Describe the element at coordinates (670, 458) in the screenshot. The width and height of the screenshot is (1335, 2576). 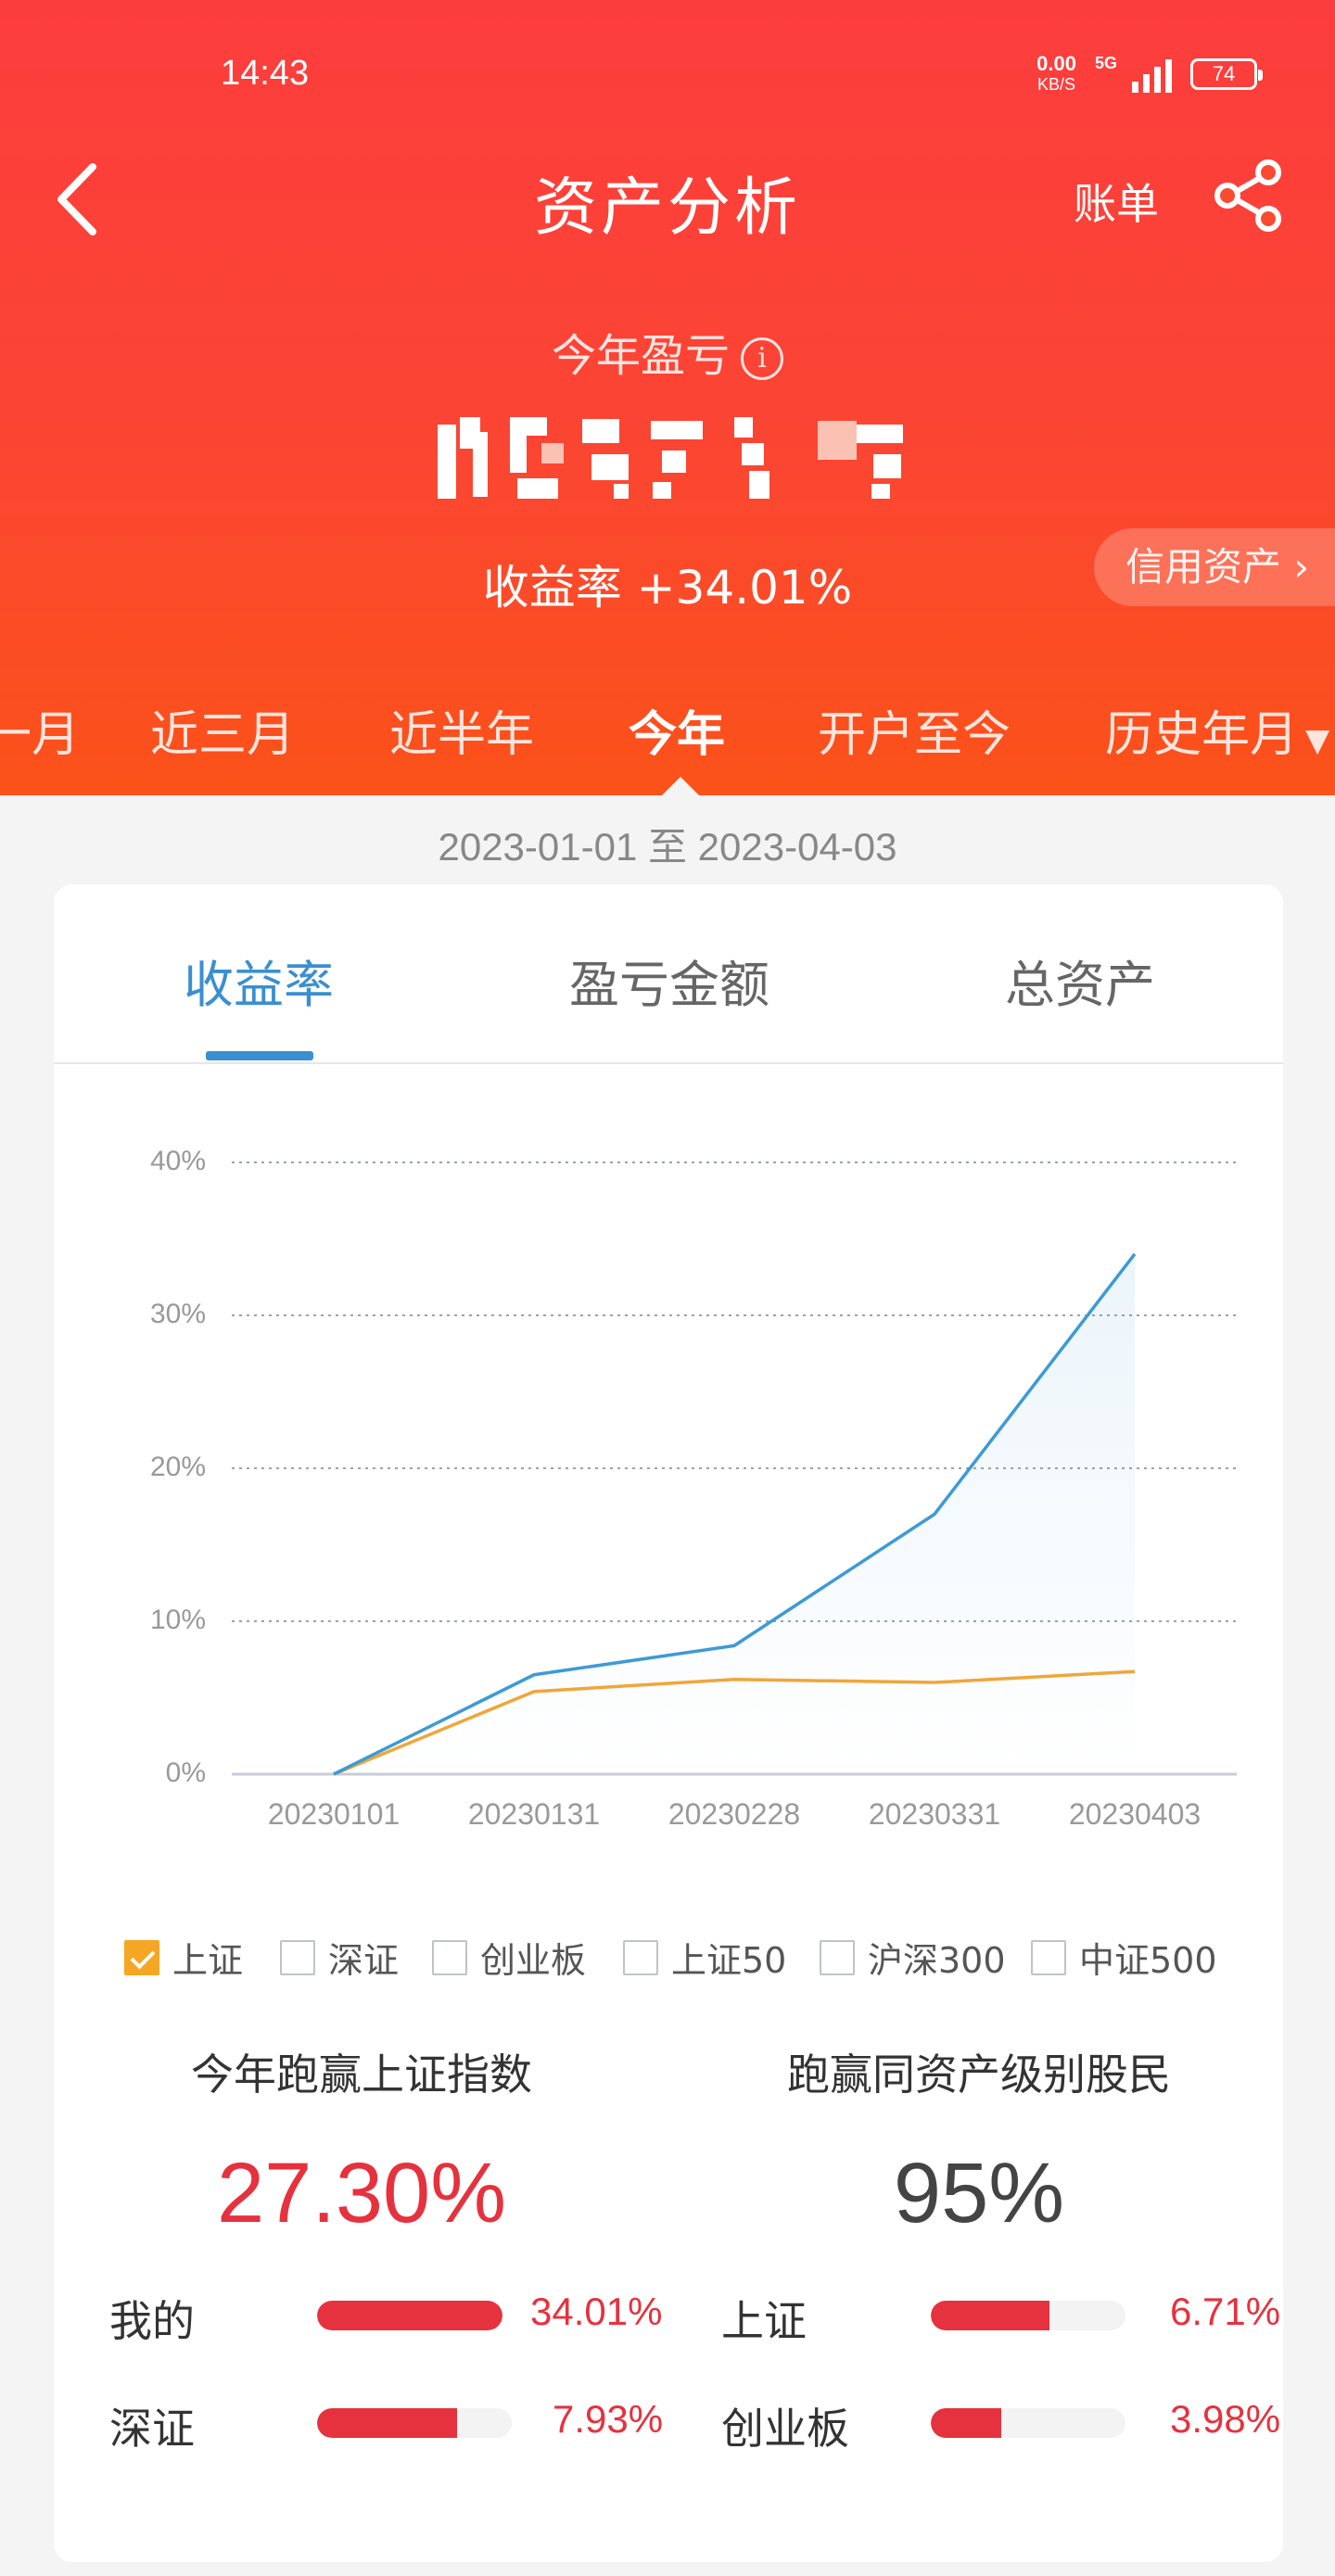
I see `masked-amount` at that location.